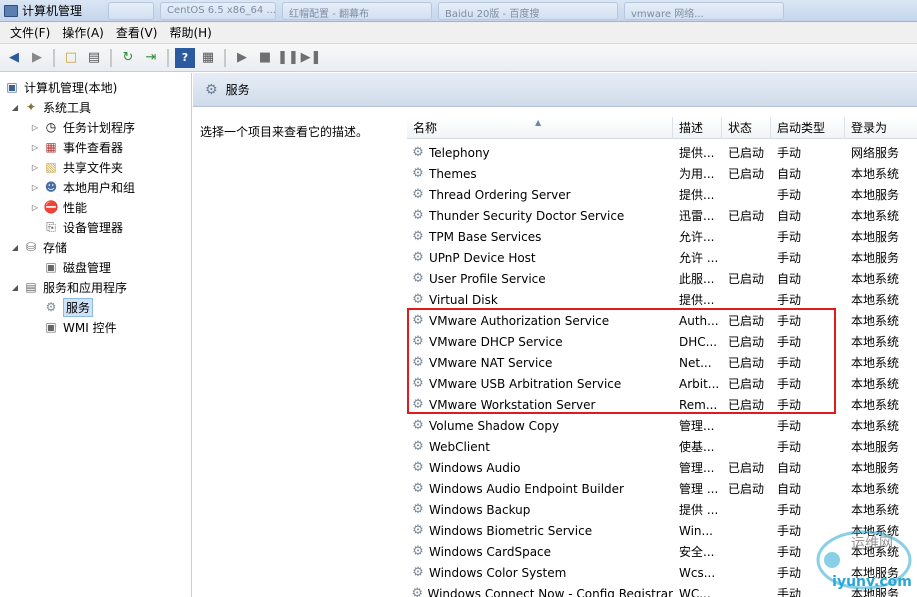 The width and height of the screenshot is (917, 597). What do you see at coordinates (528, 10) in the screenshot?
I see `background-tab: Baidu 20版 - 百度搜` at bounding box center [528, 10].